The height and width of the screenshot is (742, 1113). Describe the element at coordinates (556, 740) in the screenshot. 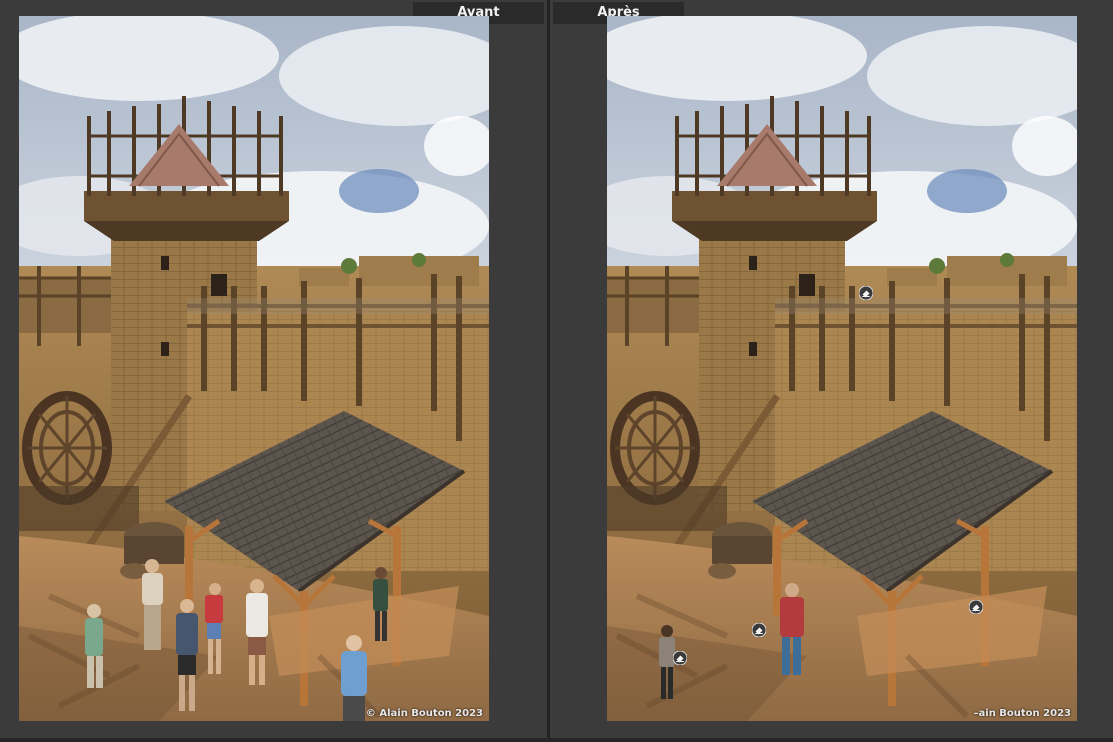

I see `bottom-border` at that location.